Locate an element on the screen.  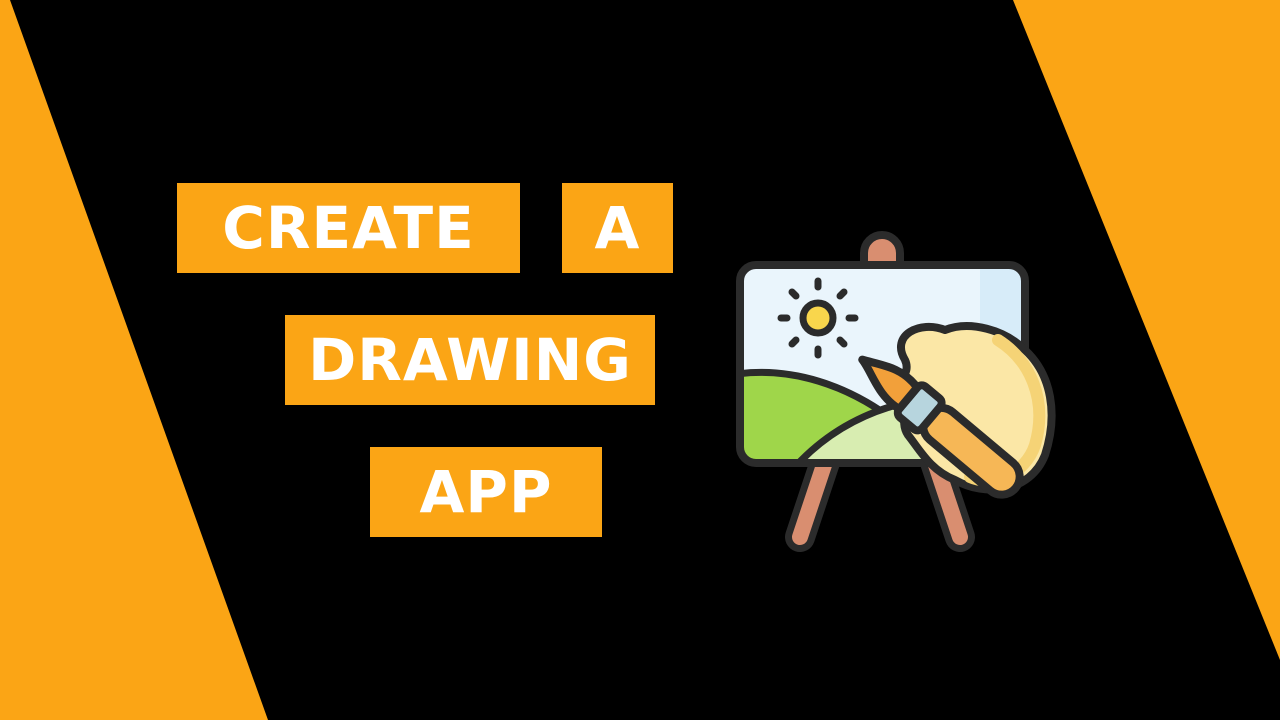
easel-painting-icon is located at coordinates (896, 391).